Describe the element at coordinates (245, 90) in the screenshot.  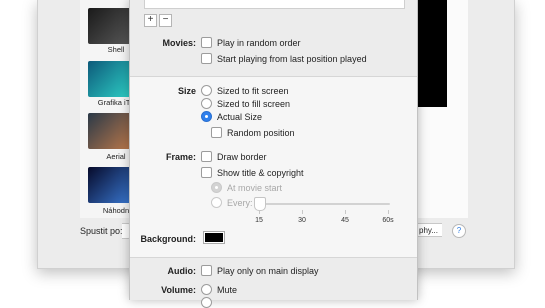
I see `size-fit-option: Sized to fit screen` at that location.